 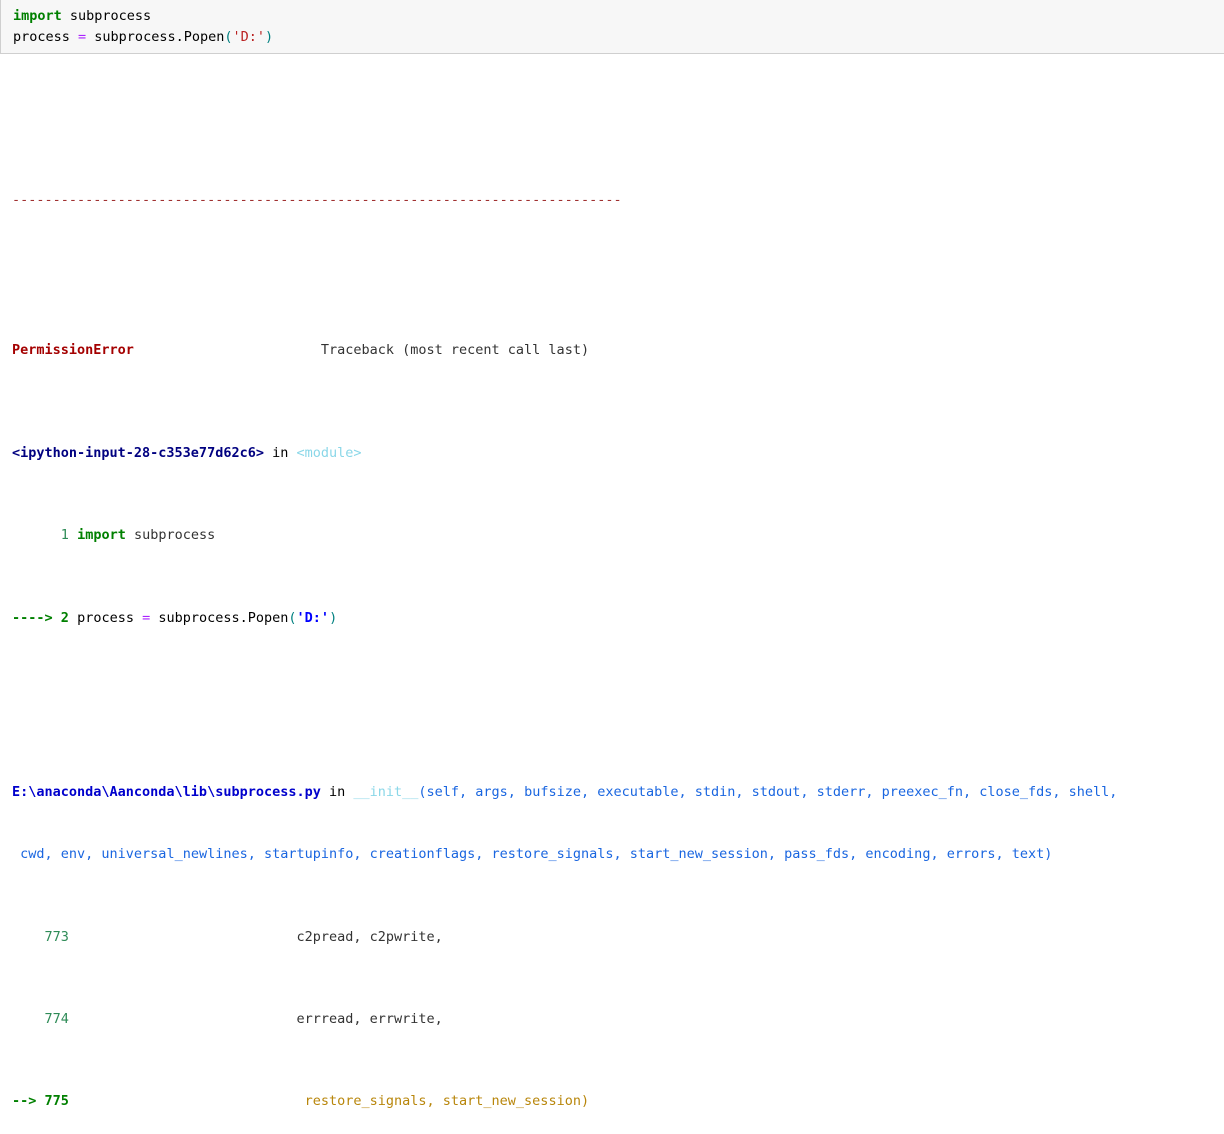 What do you see at coordinates (280, 452) in the screenshot?
I see `frame-in-word-0: in` at bounding box center [280, 452].